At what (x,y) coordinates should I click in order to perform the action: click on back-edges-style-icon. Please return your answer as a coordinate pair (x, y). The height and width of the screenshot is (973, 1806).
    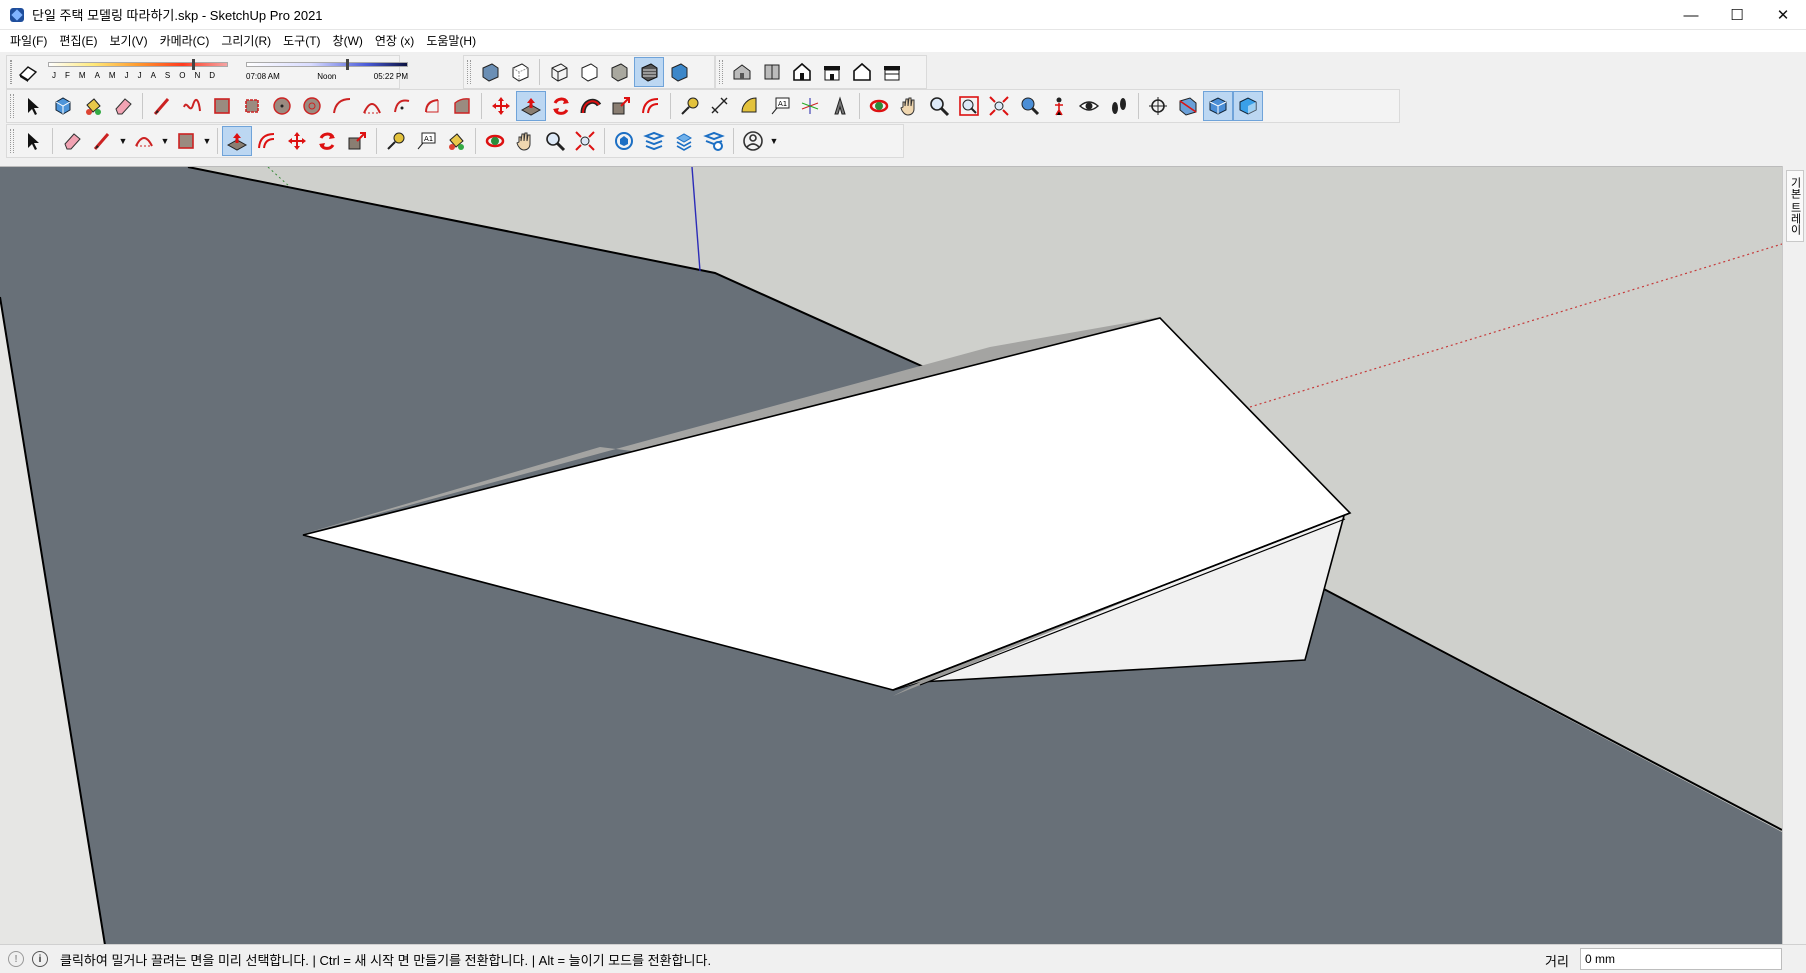
    Looking at the image, I should click on (520, 72).